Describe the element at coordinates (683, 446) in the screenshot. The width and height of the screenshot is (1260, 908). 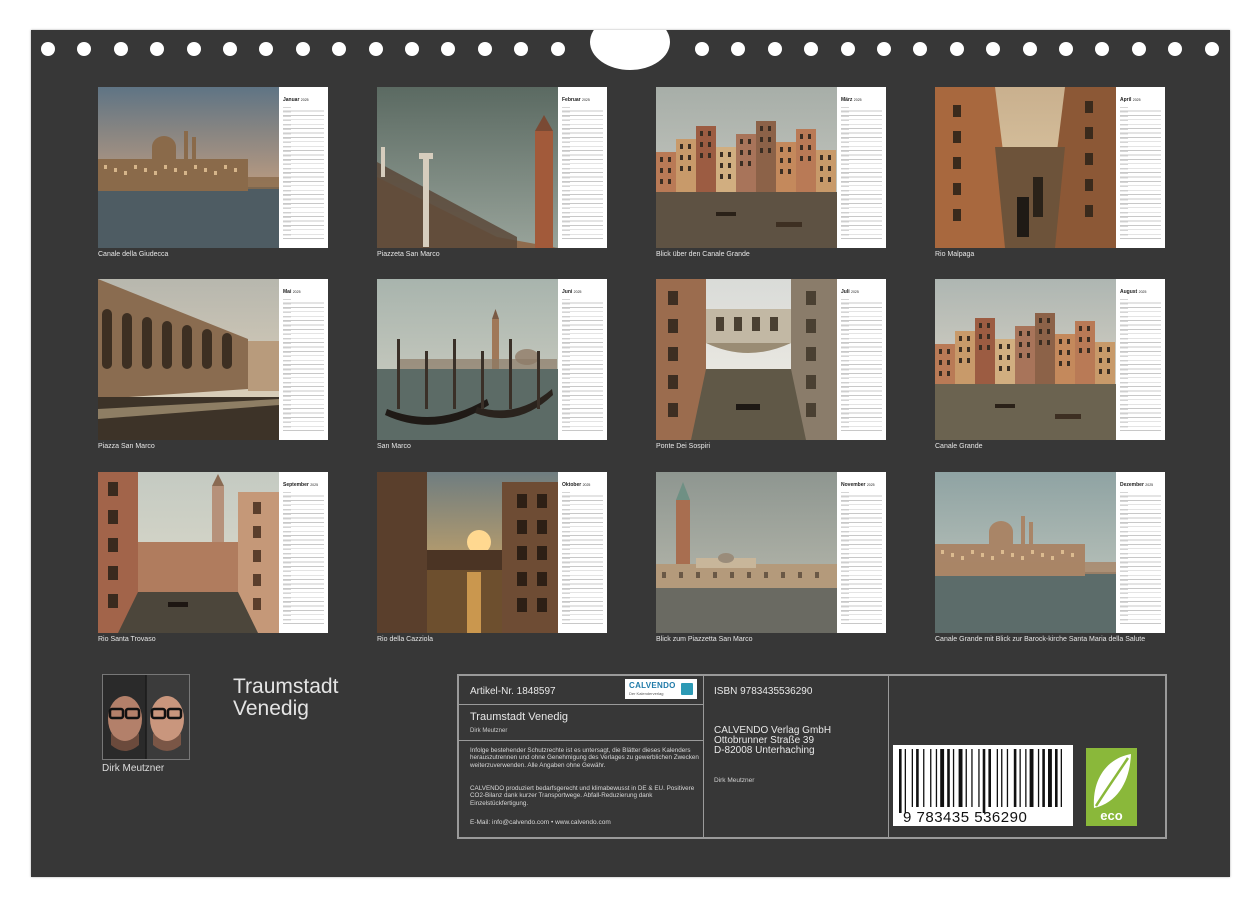
I see `month-caption: Ponte Dei Sospiri` at that location.